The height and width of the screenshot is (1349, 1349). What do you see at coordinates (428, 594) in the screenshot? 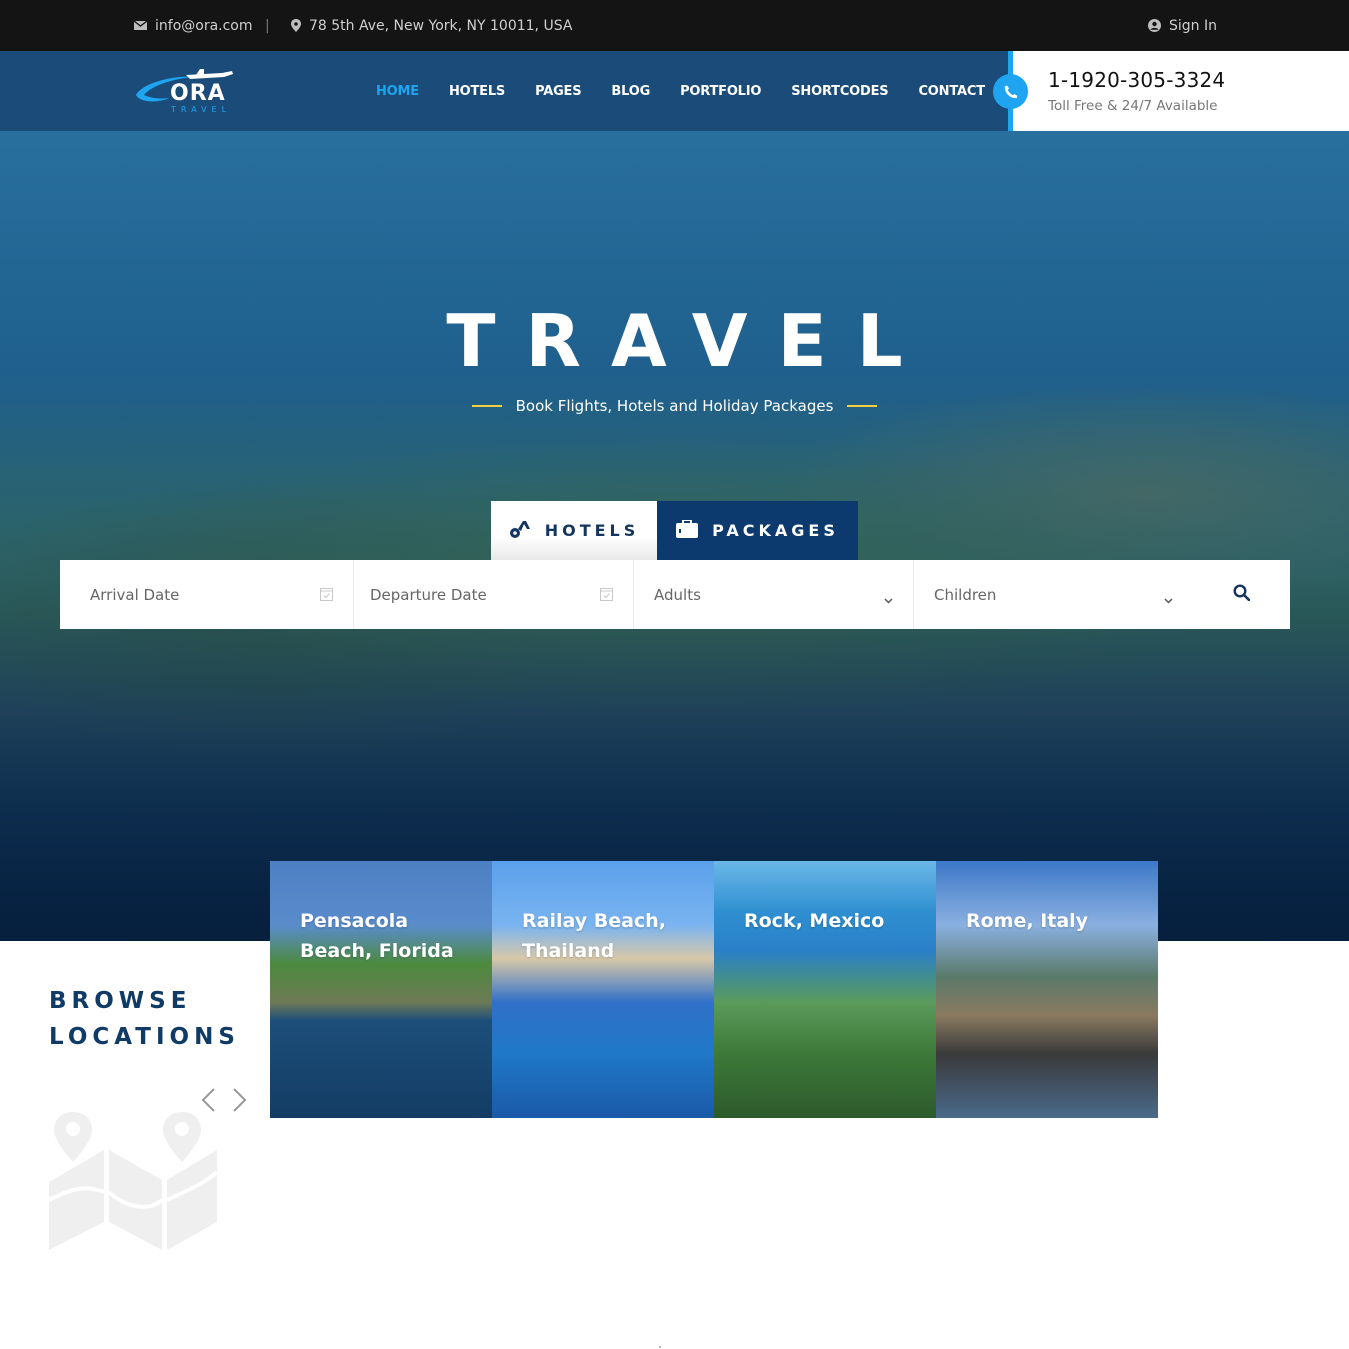
I see `departure-date-placeholder: Departure Date` at bounding box center [428, 594].